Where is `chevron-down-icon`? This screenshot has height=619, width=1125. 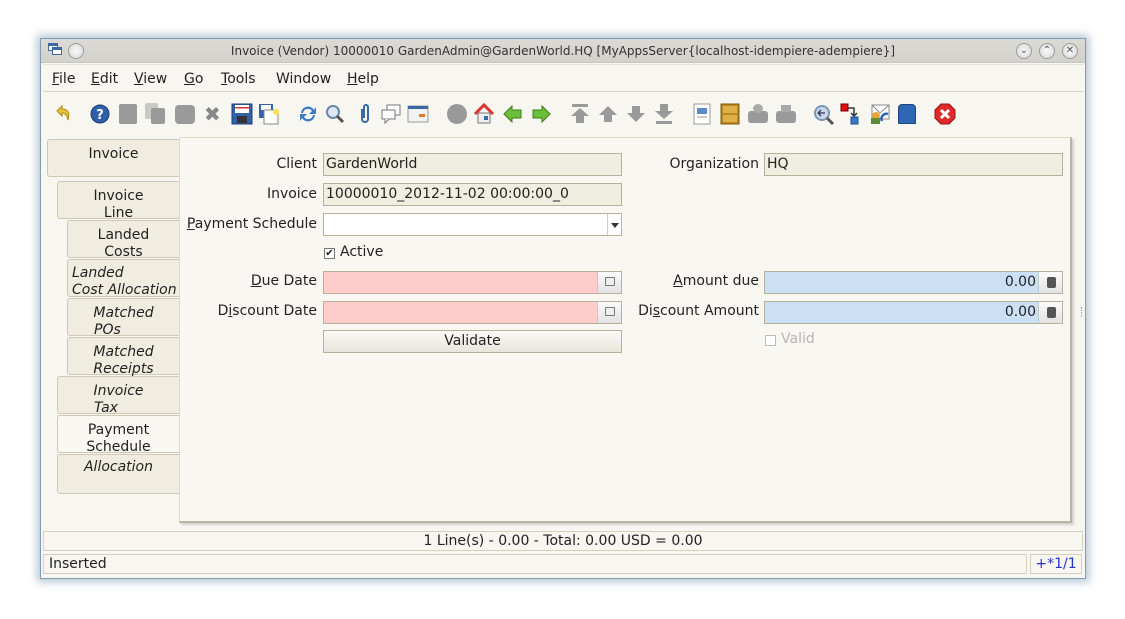
chevron-down-icon is located at coordinates (614, 224).